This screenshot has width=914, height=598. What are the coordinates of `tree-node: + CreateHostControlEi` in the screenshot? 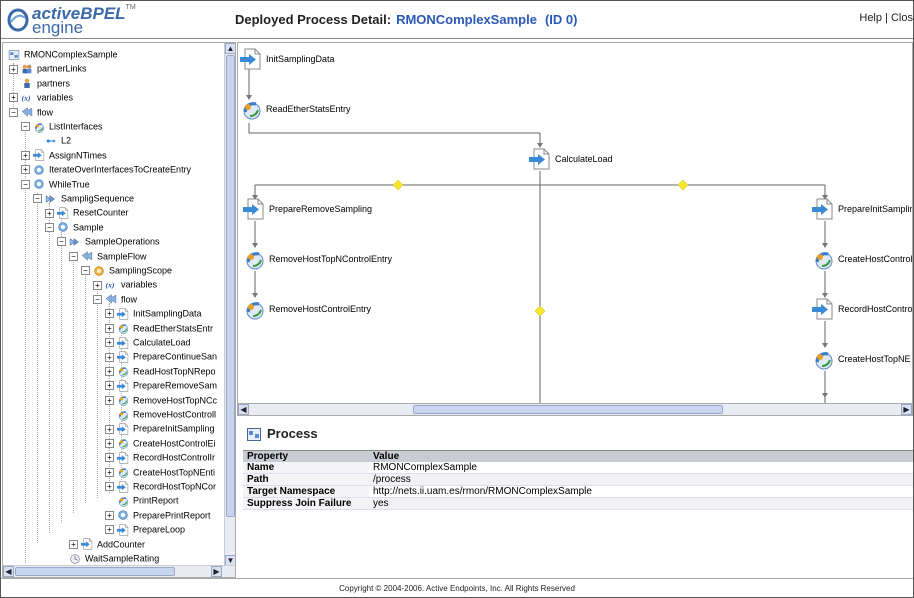 It's located at (160, 443).